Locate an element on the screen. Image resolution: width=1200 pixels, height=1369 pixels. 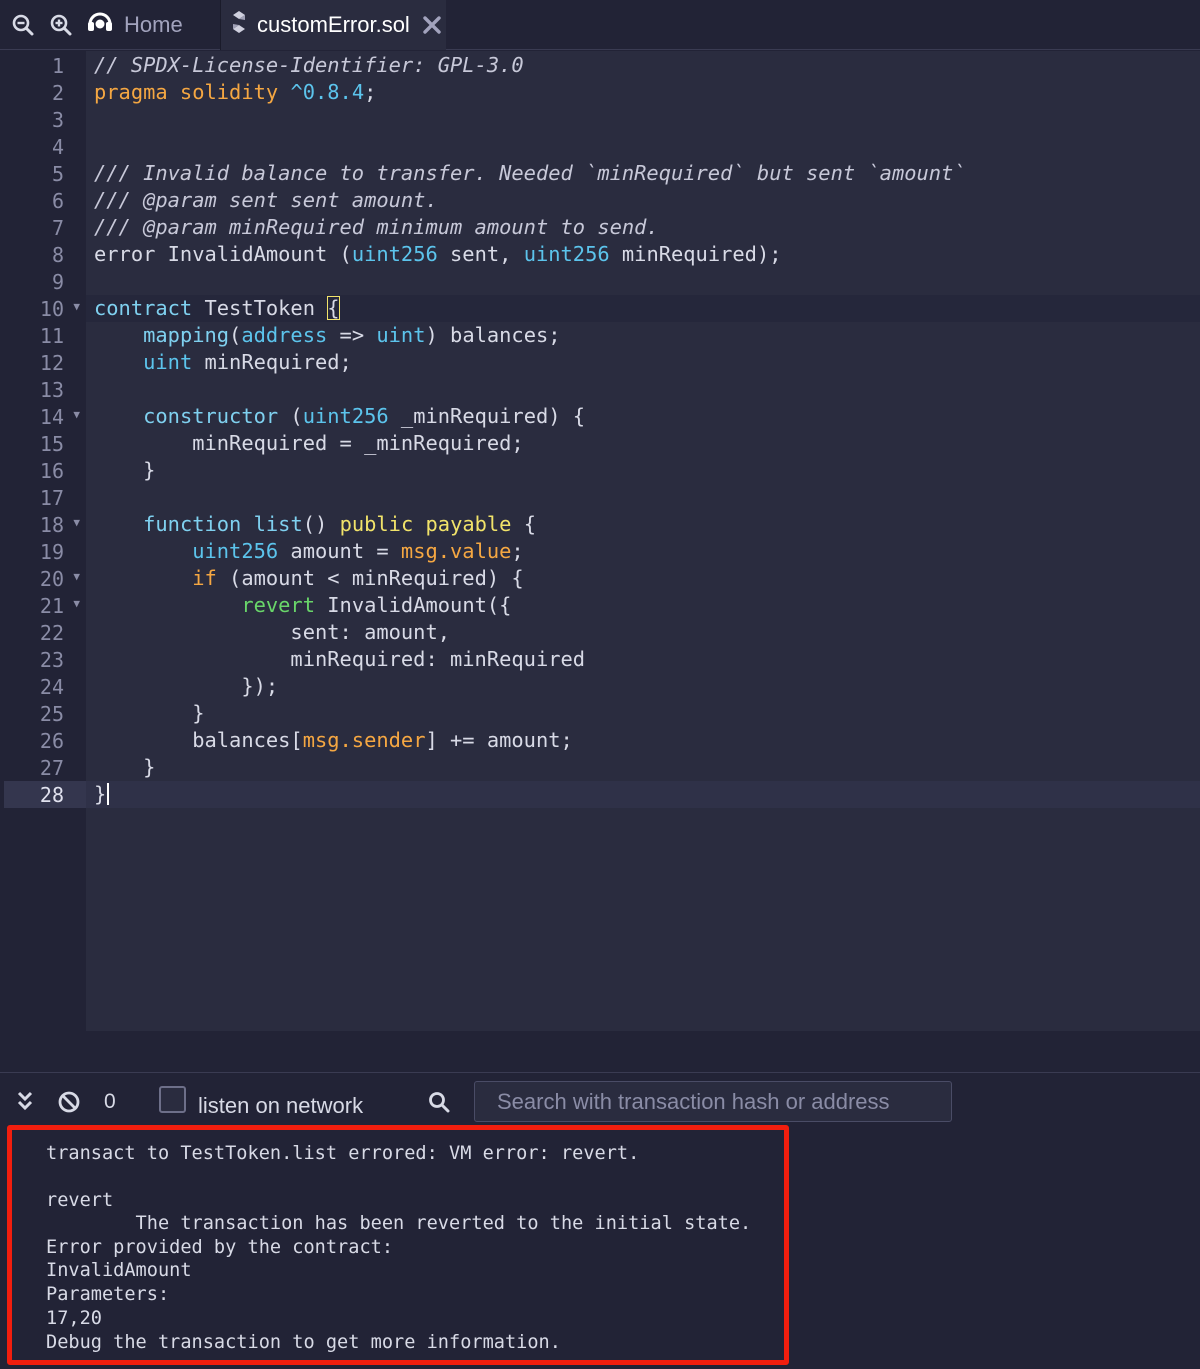
code-line: minRequired is located at coordinates (643, 659).